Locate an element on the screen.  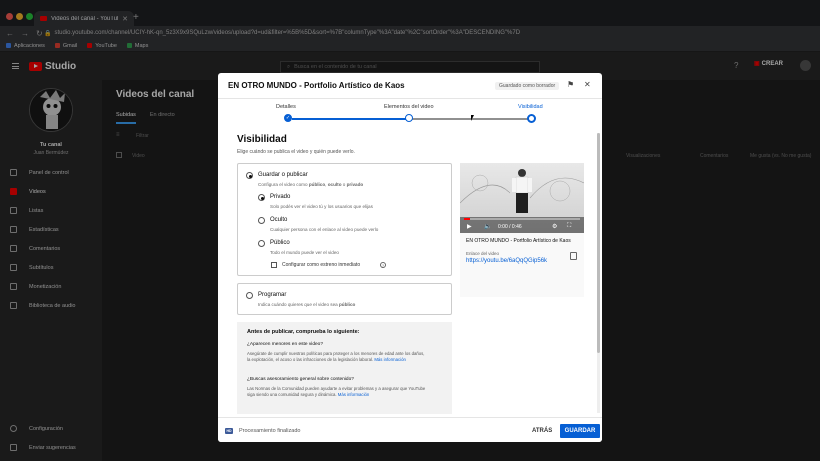
draft-badge: Guardado como borrador is located at coordinates (527, 86).